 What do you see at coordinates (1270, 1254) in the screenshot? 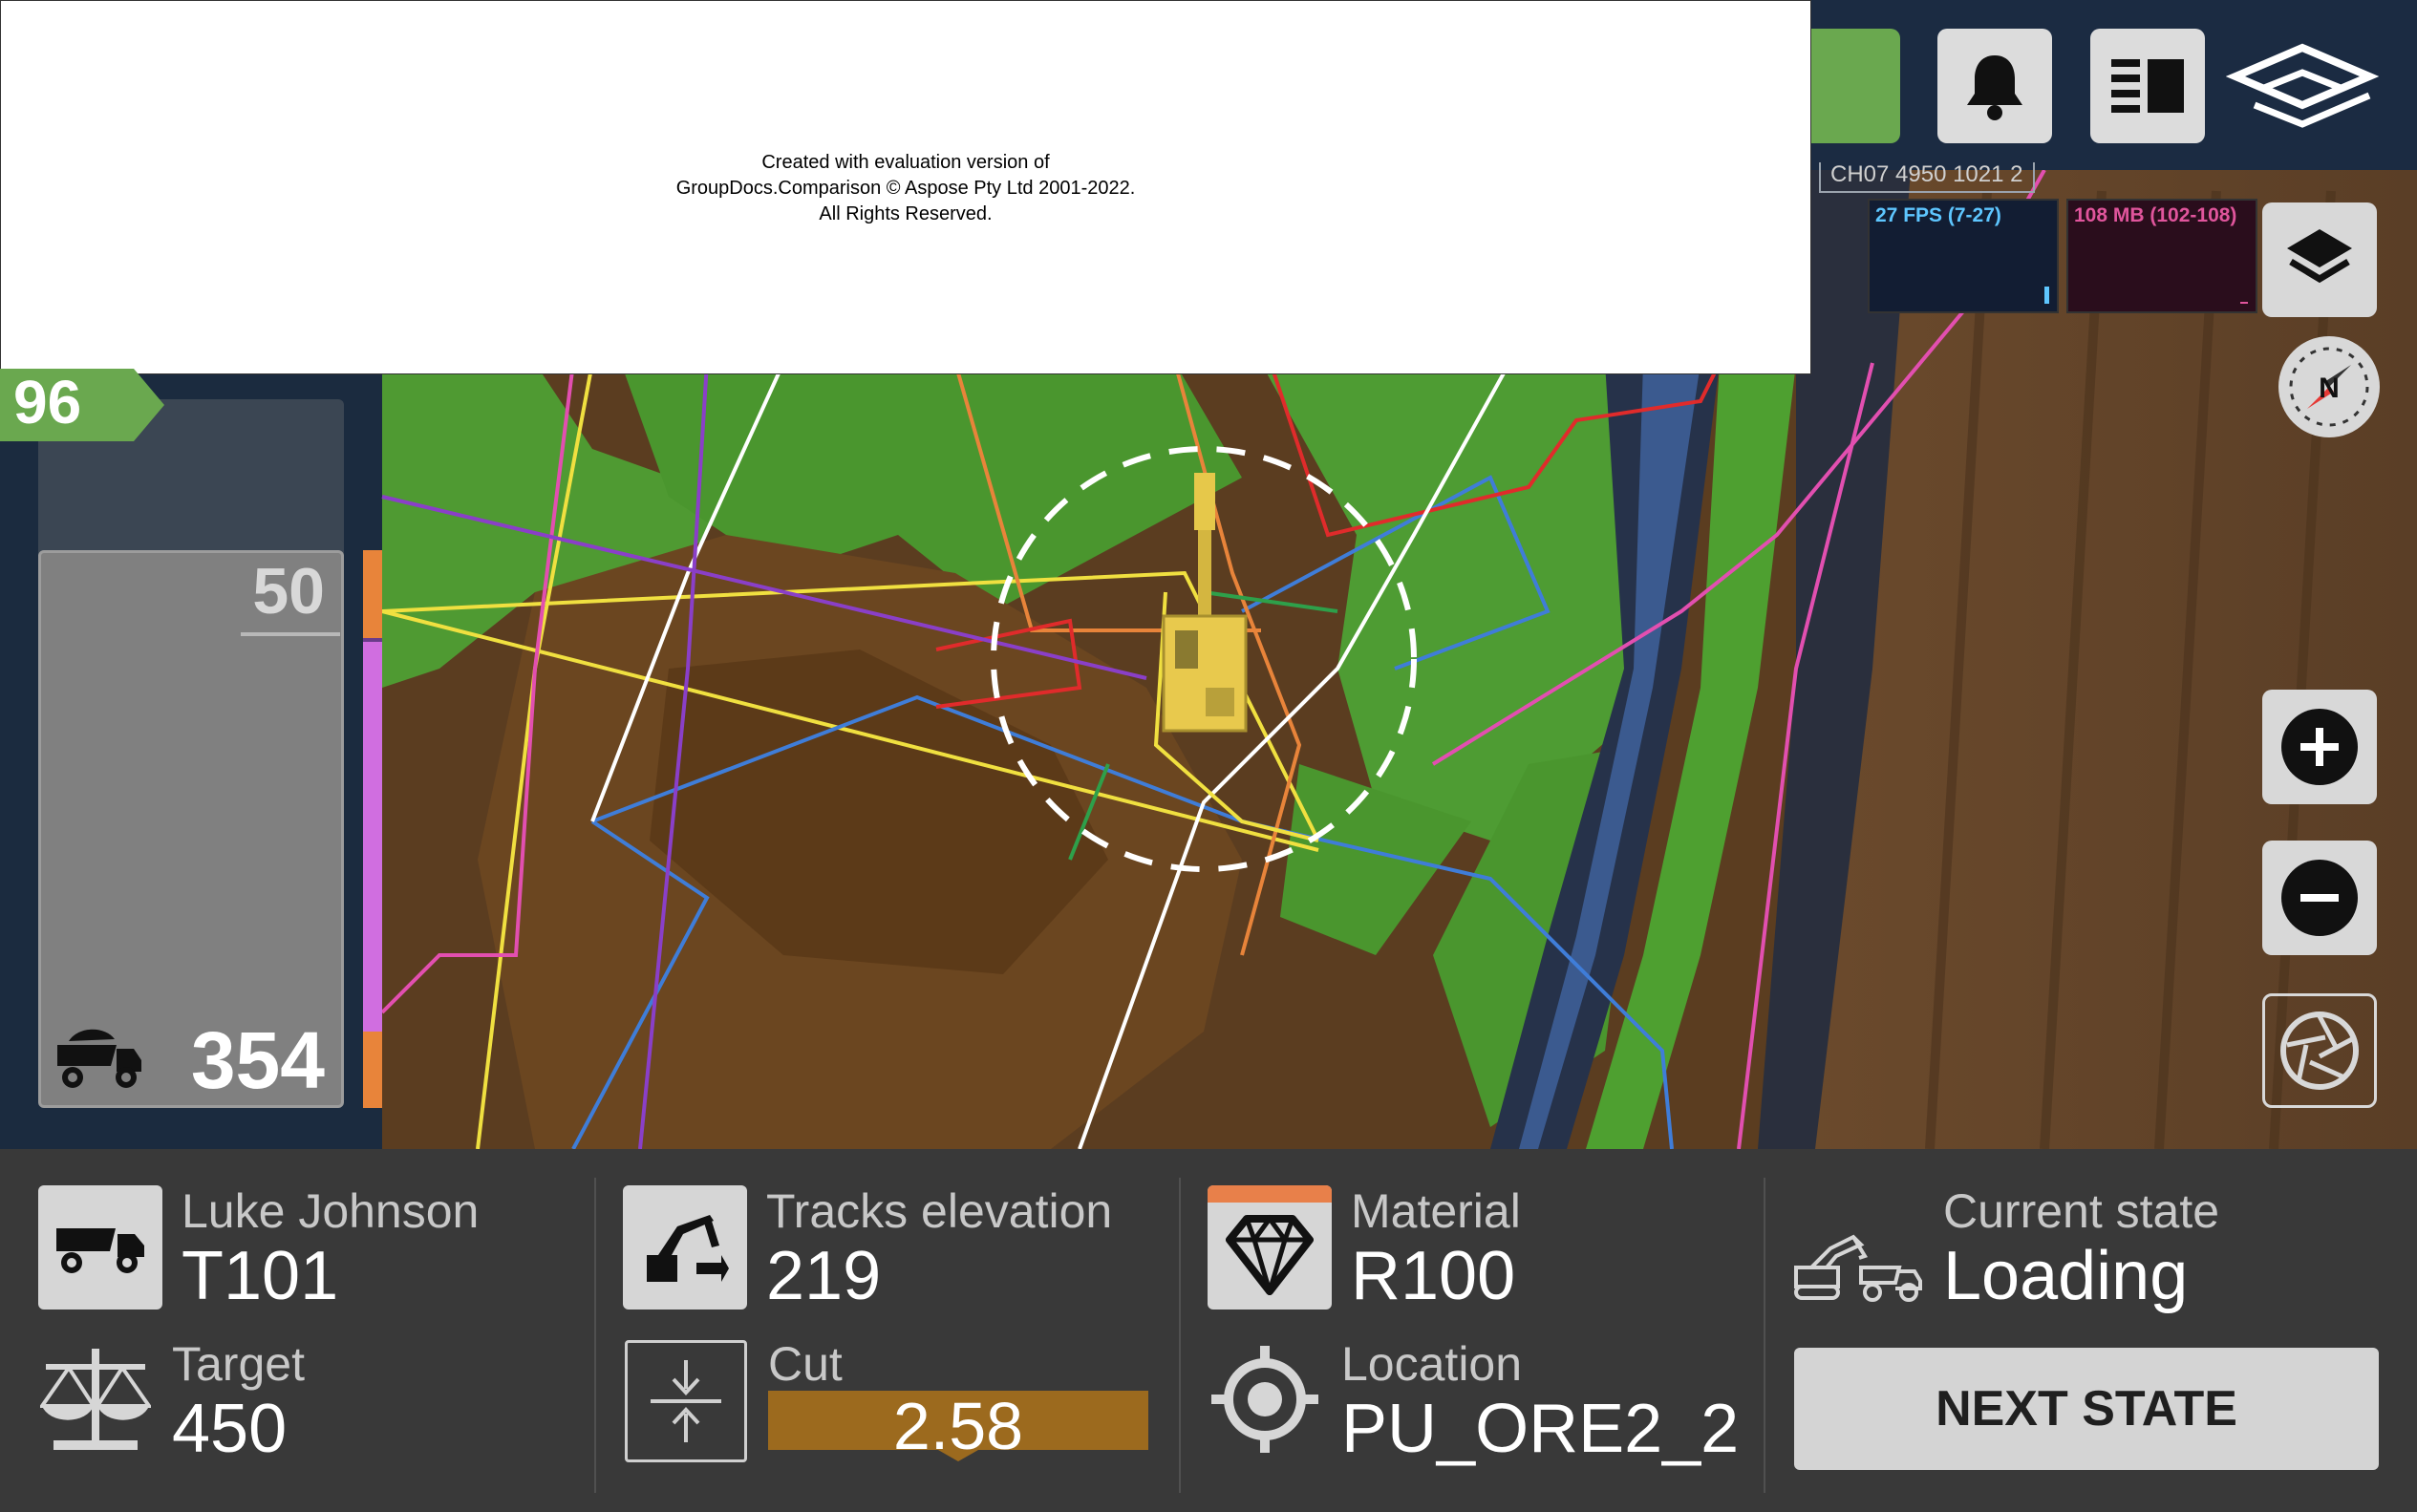
I see `diamond-icon` at bounding box center [1270, 1254].